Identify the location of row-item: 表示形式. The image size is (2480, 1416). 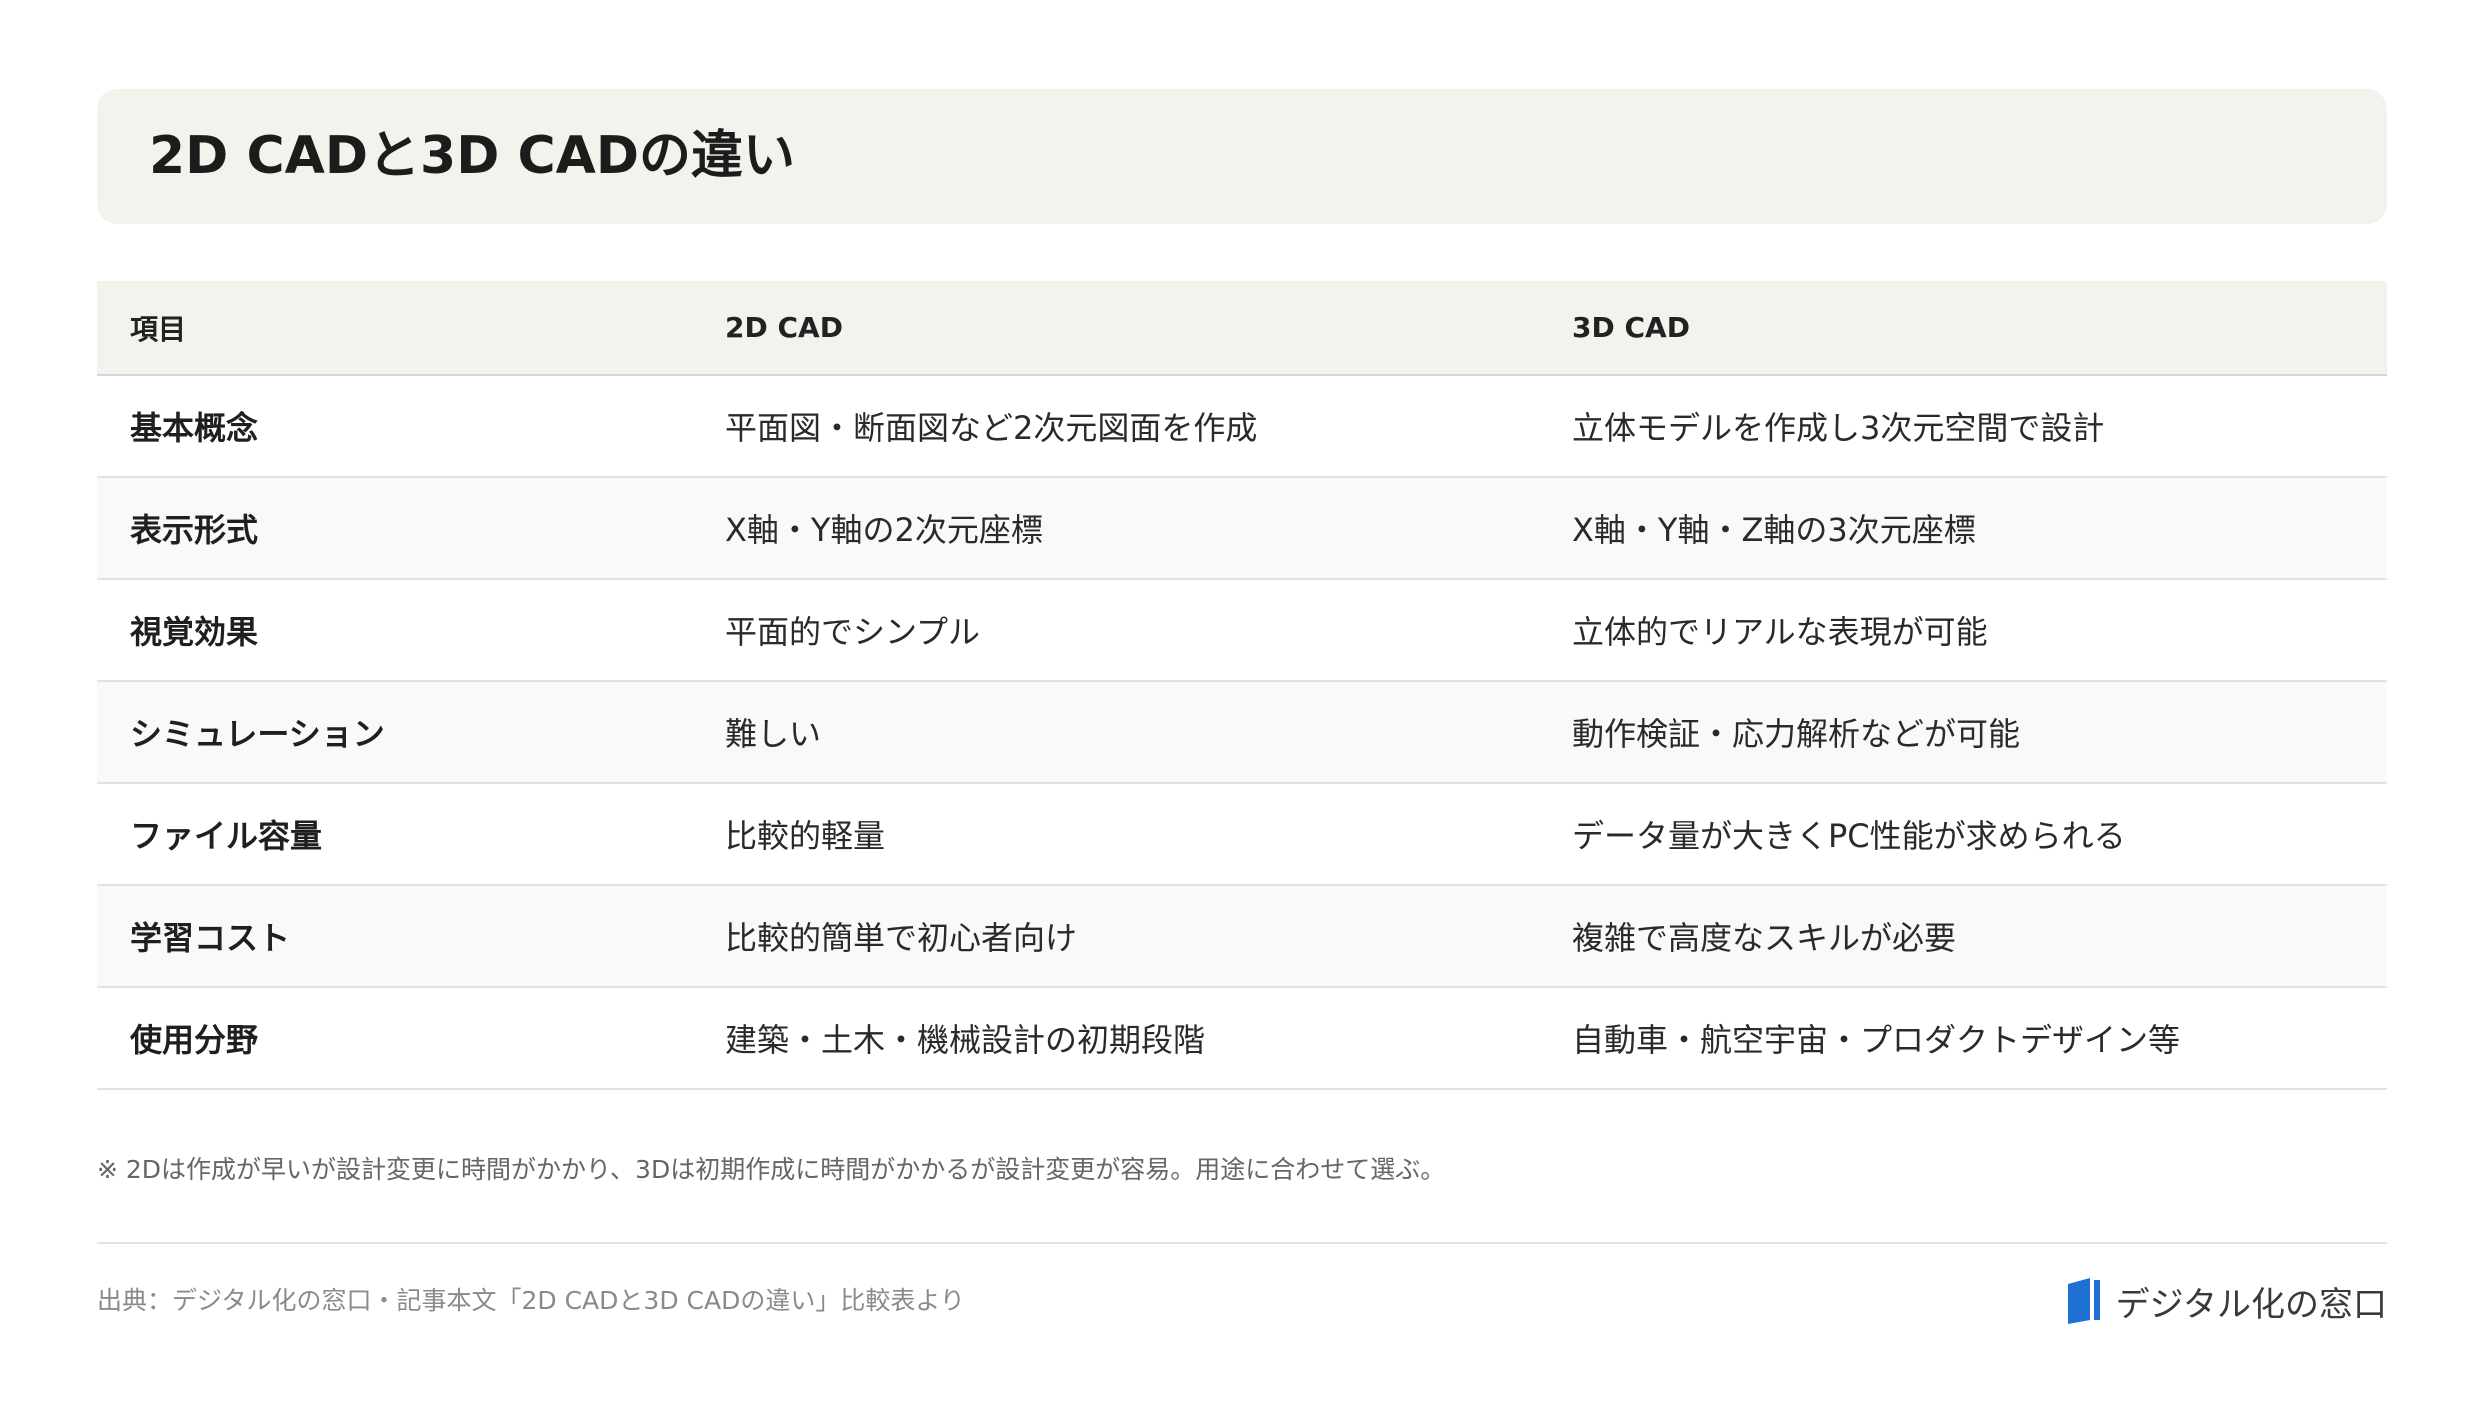
(194, 530).